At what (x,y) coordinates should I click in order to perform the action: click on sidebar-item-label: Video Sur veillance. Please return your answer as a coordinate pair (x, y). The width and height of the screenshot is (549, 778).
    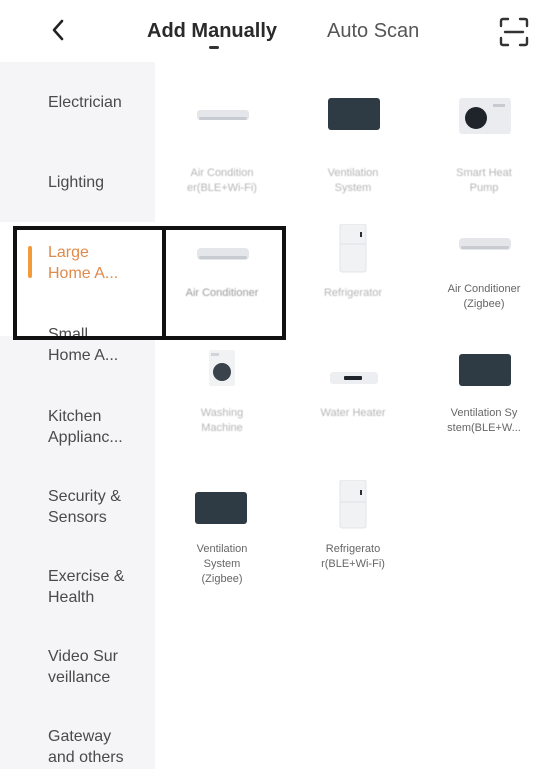
    Looking at the image, I should click on (83, 667).